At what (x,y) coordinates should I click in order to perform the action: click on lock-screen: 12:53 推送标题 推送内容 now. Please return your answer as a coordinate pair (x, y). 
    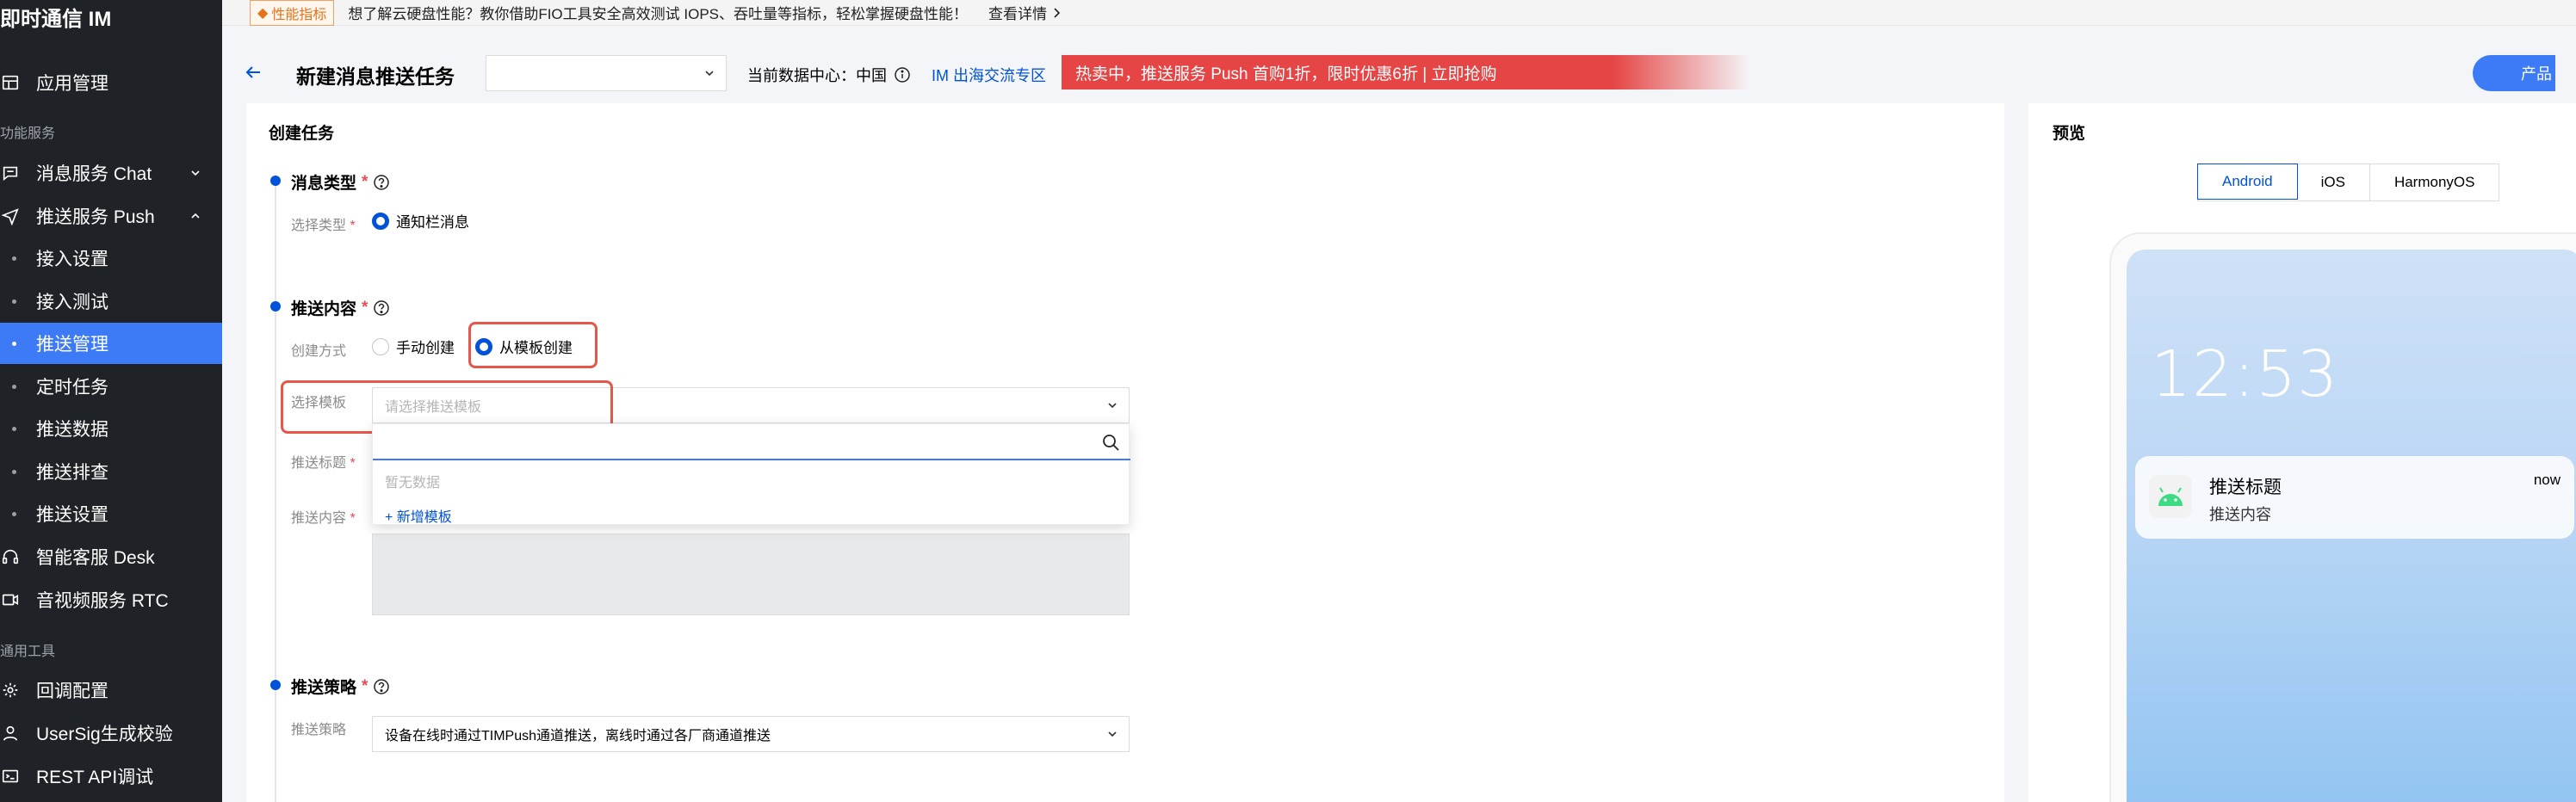
    Looking at the image, I should click on (2351, 526).